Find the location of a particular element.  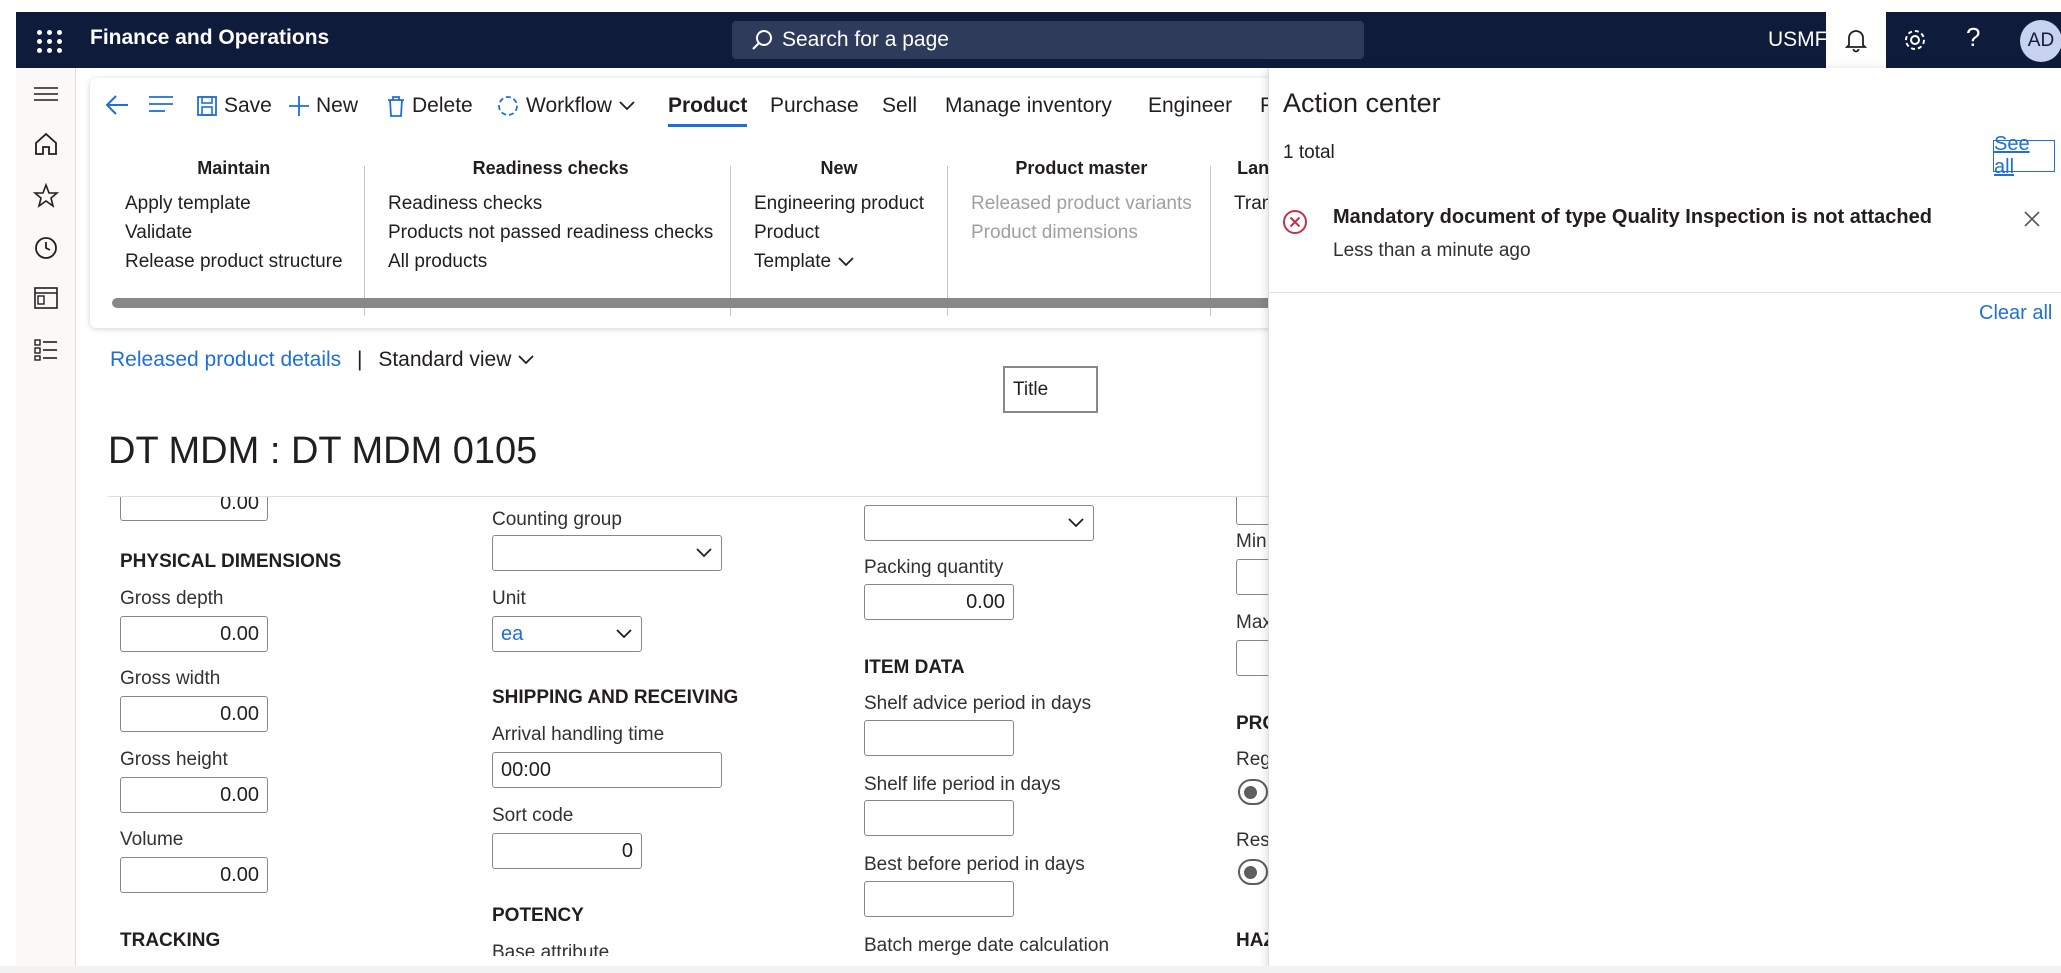

bottom-border is located at coordinates (1030, 969).